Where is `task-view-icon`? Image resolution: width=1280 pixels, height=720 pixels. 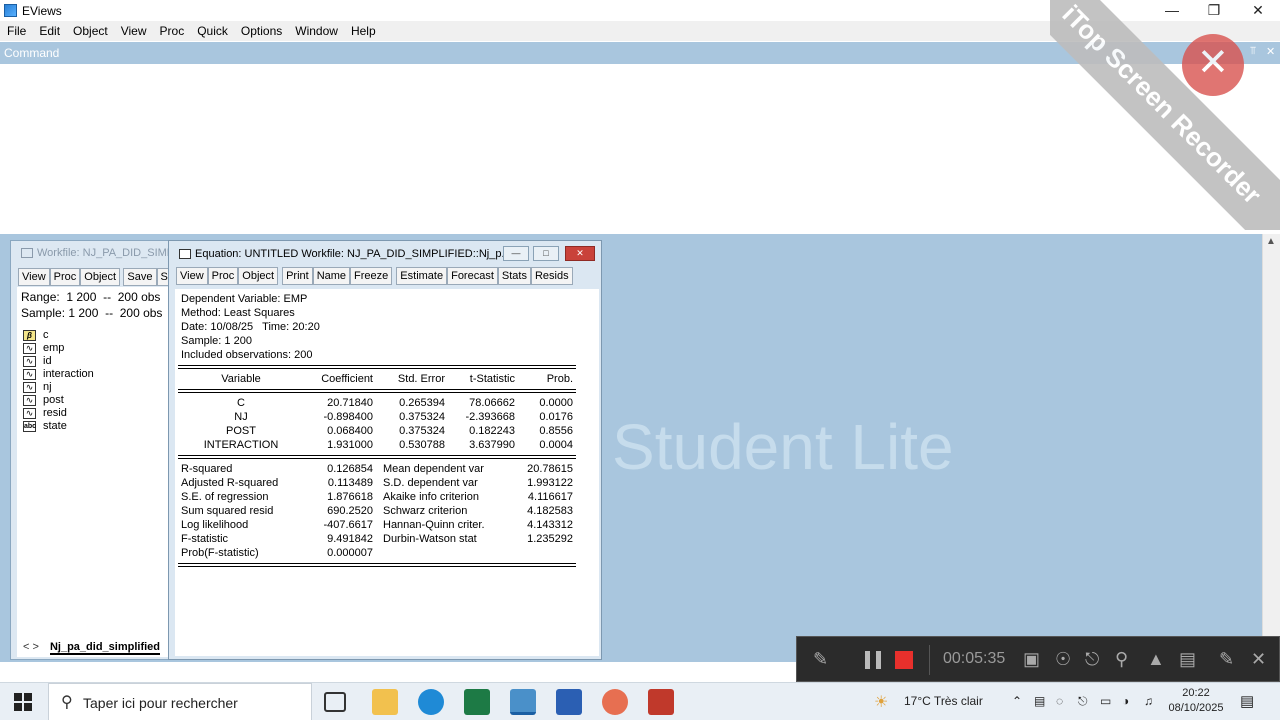 task-view-icon is located at coordinates (335, 702).